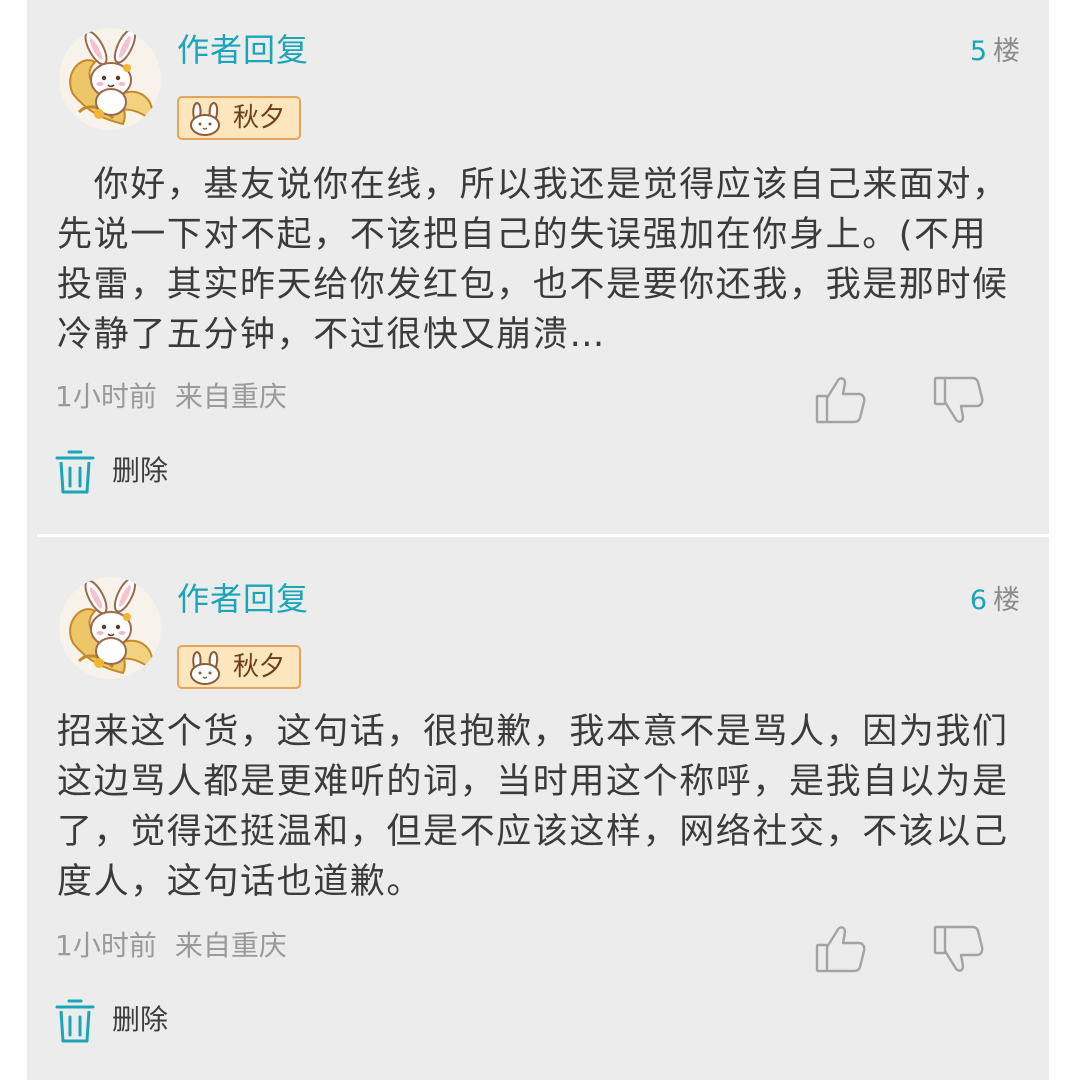  I want to click on floor-number: 6楼, so click(995, 600).